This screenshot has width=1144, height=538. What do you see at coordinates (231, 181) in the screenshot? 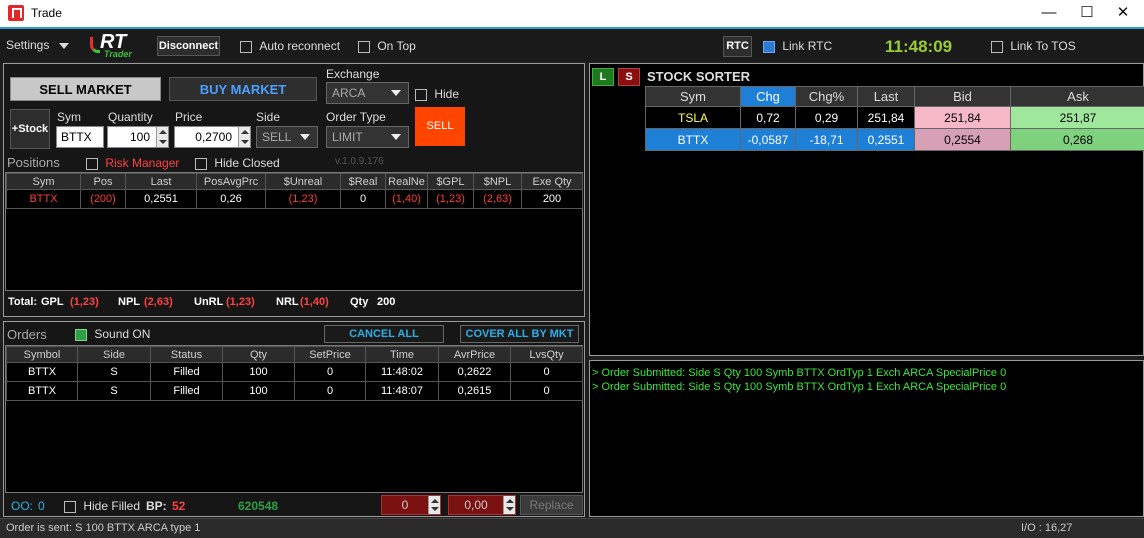
I see `col-posavgprc: PosAvgPrc` at bounding box center [231, 181].